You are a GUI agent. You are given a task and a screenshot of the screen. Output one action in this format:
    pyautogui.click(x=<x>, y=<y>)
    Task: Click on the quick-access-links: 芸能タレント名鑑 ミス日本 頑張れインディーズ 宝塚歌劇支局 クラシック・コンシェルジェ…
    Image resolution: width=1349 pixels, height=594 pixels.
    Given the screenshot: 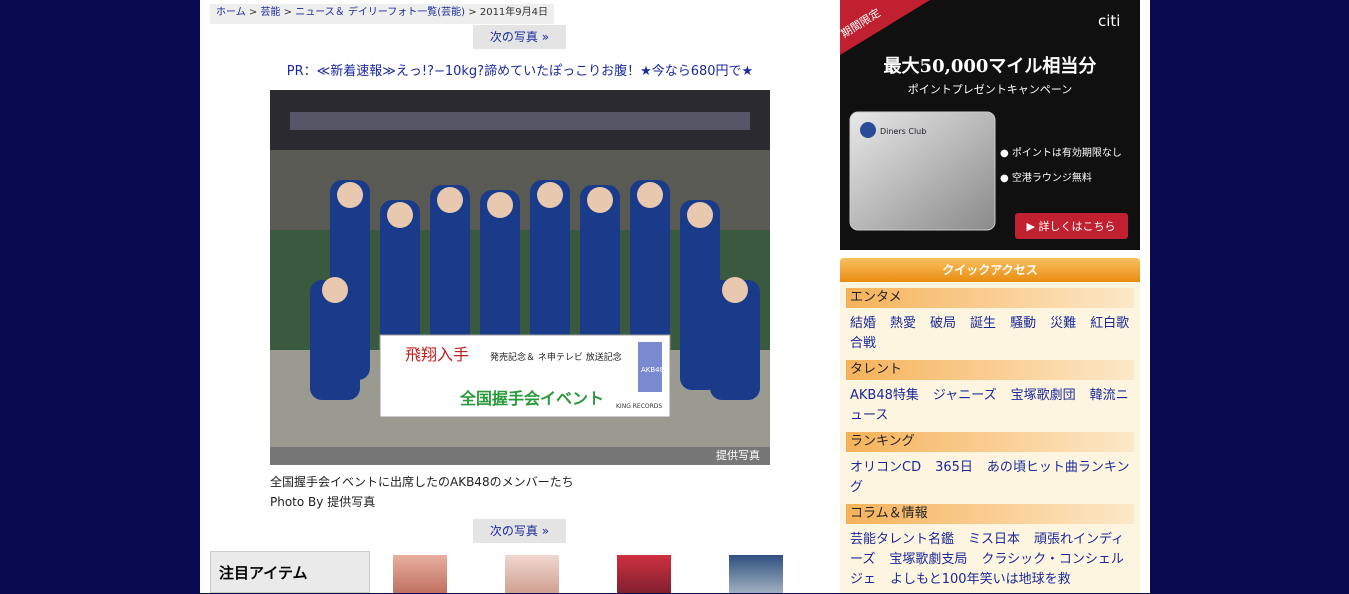 What is the action you would take?
    pyautogui.click(x=990, y=560)
    